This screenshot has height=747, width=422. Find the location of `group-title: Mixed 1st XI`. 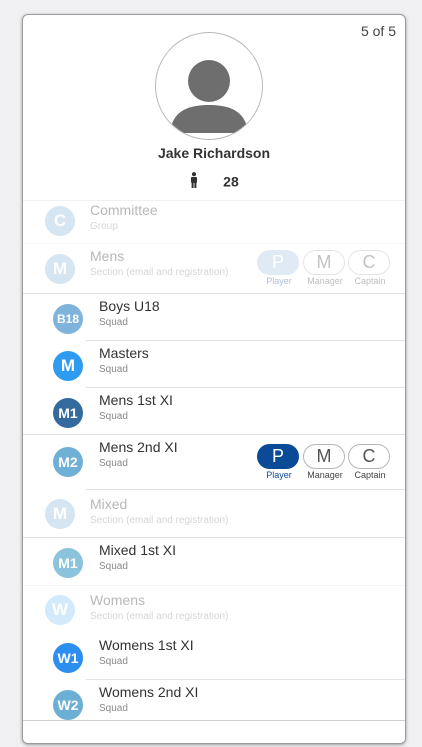

group-title: Mixed 1st XI is located at coordinates (138, 550).